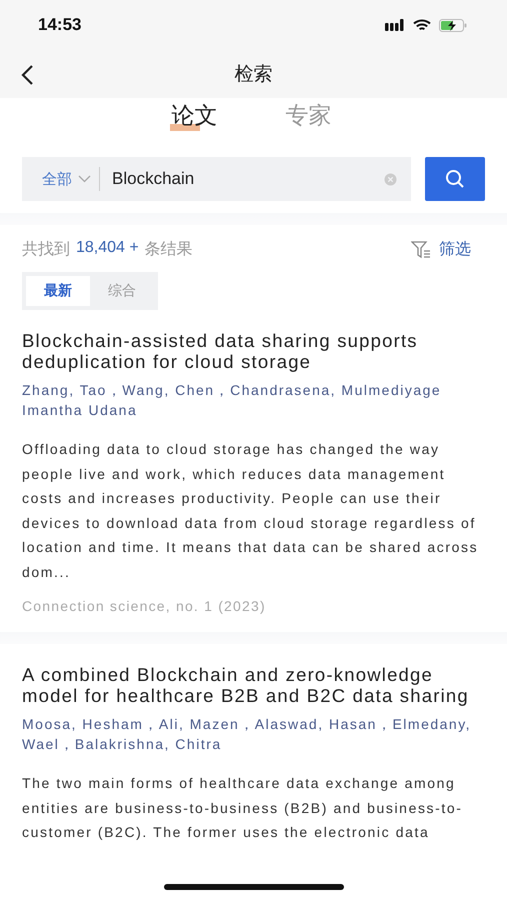 The height and width of the screenshot is (900, 507). I want to click on paper-title: A combined Blockchain and zero-knowledge model for healthcare B2B and B2C data sharing, so click(253, 685).